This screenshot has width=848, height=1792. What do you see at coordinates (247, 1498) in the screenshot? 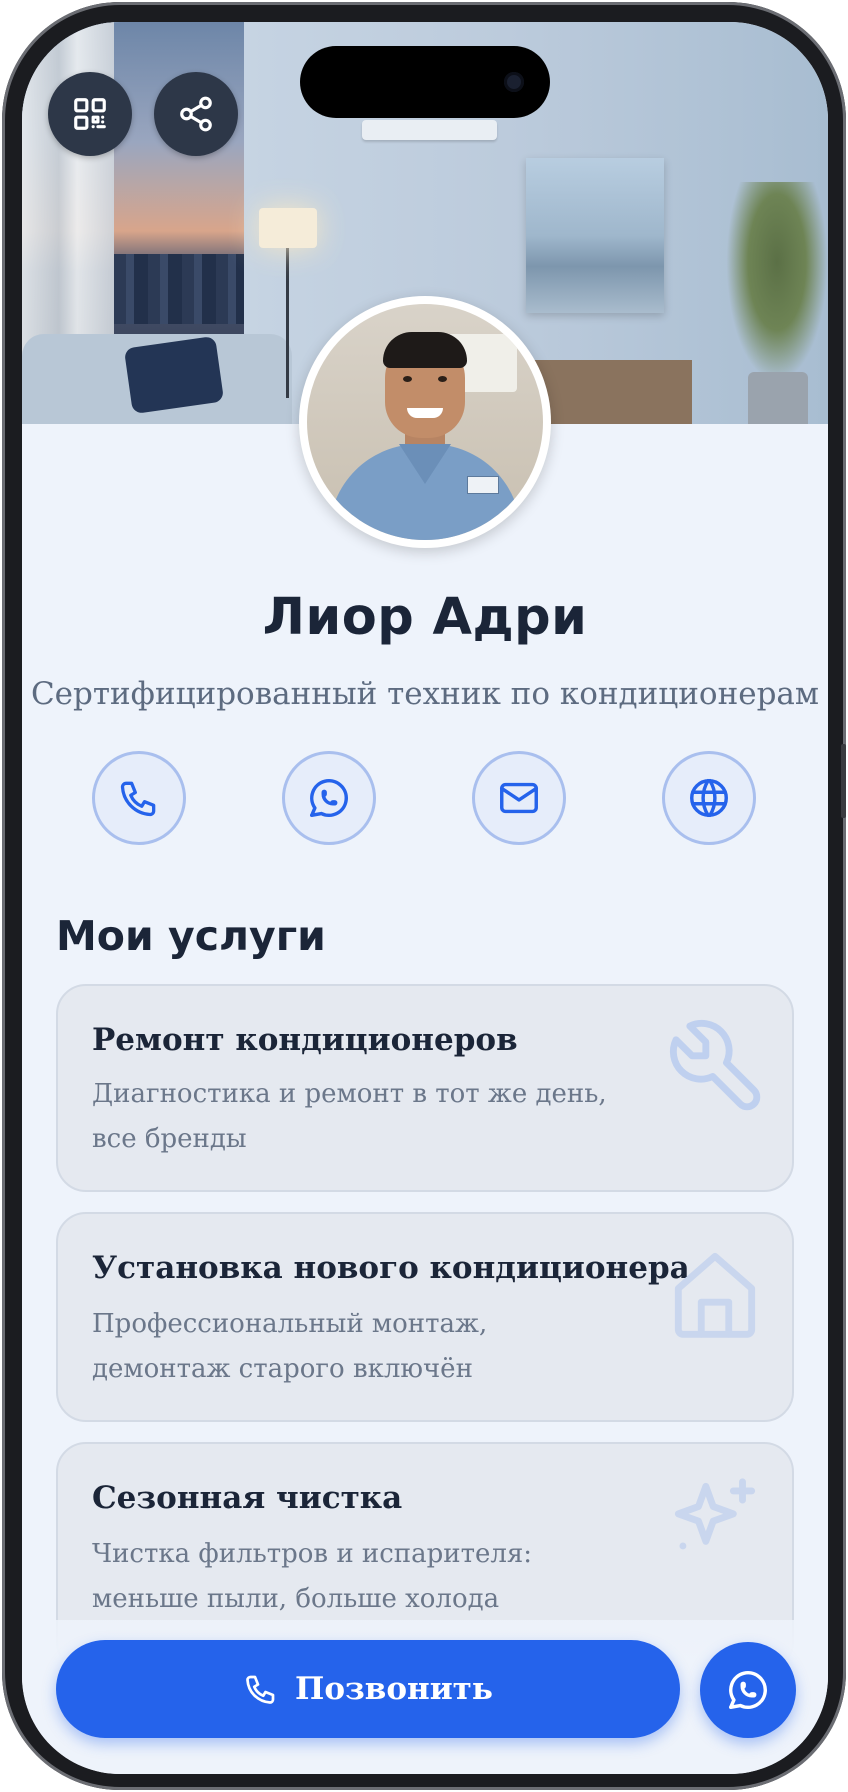
I see `service-title: Сезонная чистка` at bounding box center [247, 1498].